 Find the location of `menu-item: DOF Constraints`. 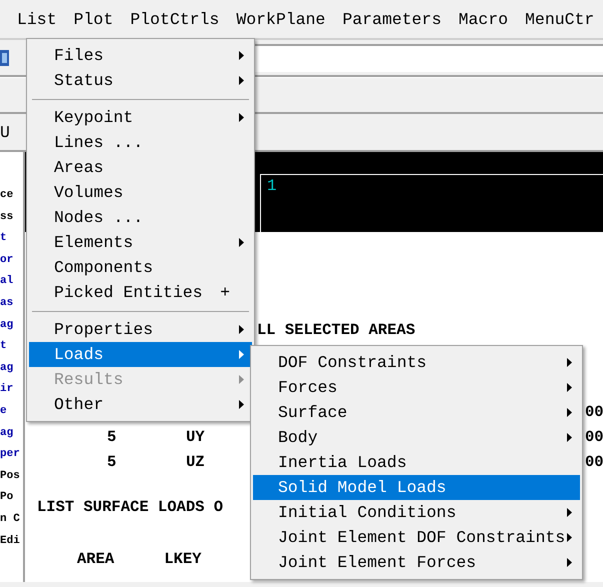

menu-item: DOF Constraints is located at coordinates (416, 362).